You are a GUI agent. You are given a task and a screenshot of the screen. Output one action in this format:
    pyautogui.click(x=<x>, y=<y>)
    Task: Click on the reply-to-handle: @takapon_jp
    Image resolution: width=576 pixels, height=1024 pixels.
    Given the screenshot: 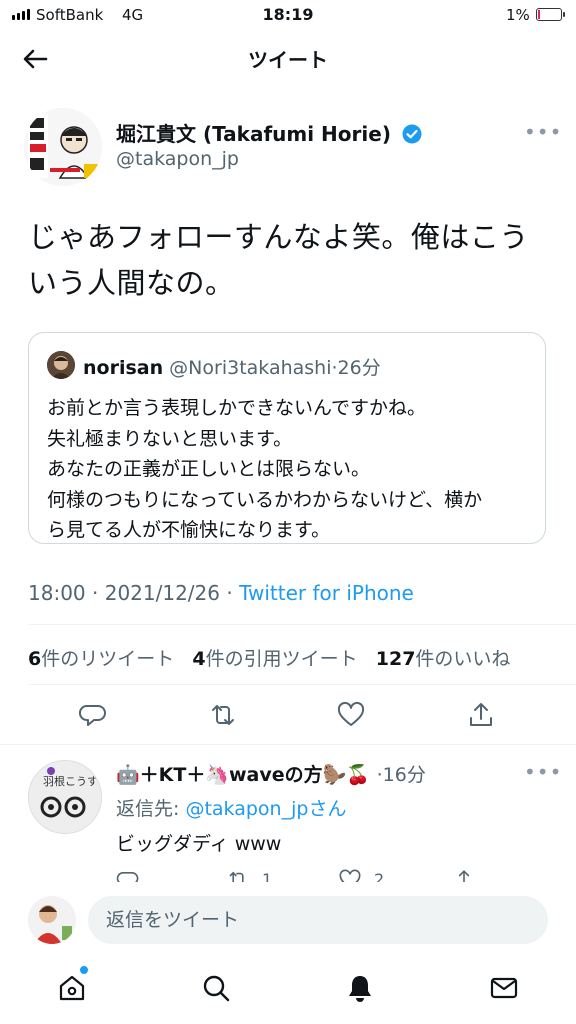 What is the action you would take?
    pyautogui.click(x=246, y=809)
    